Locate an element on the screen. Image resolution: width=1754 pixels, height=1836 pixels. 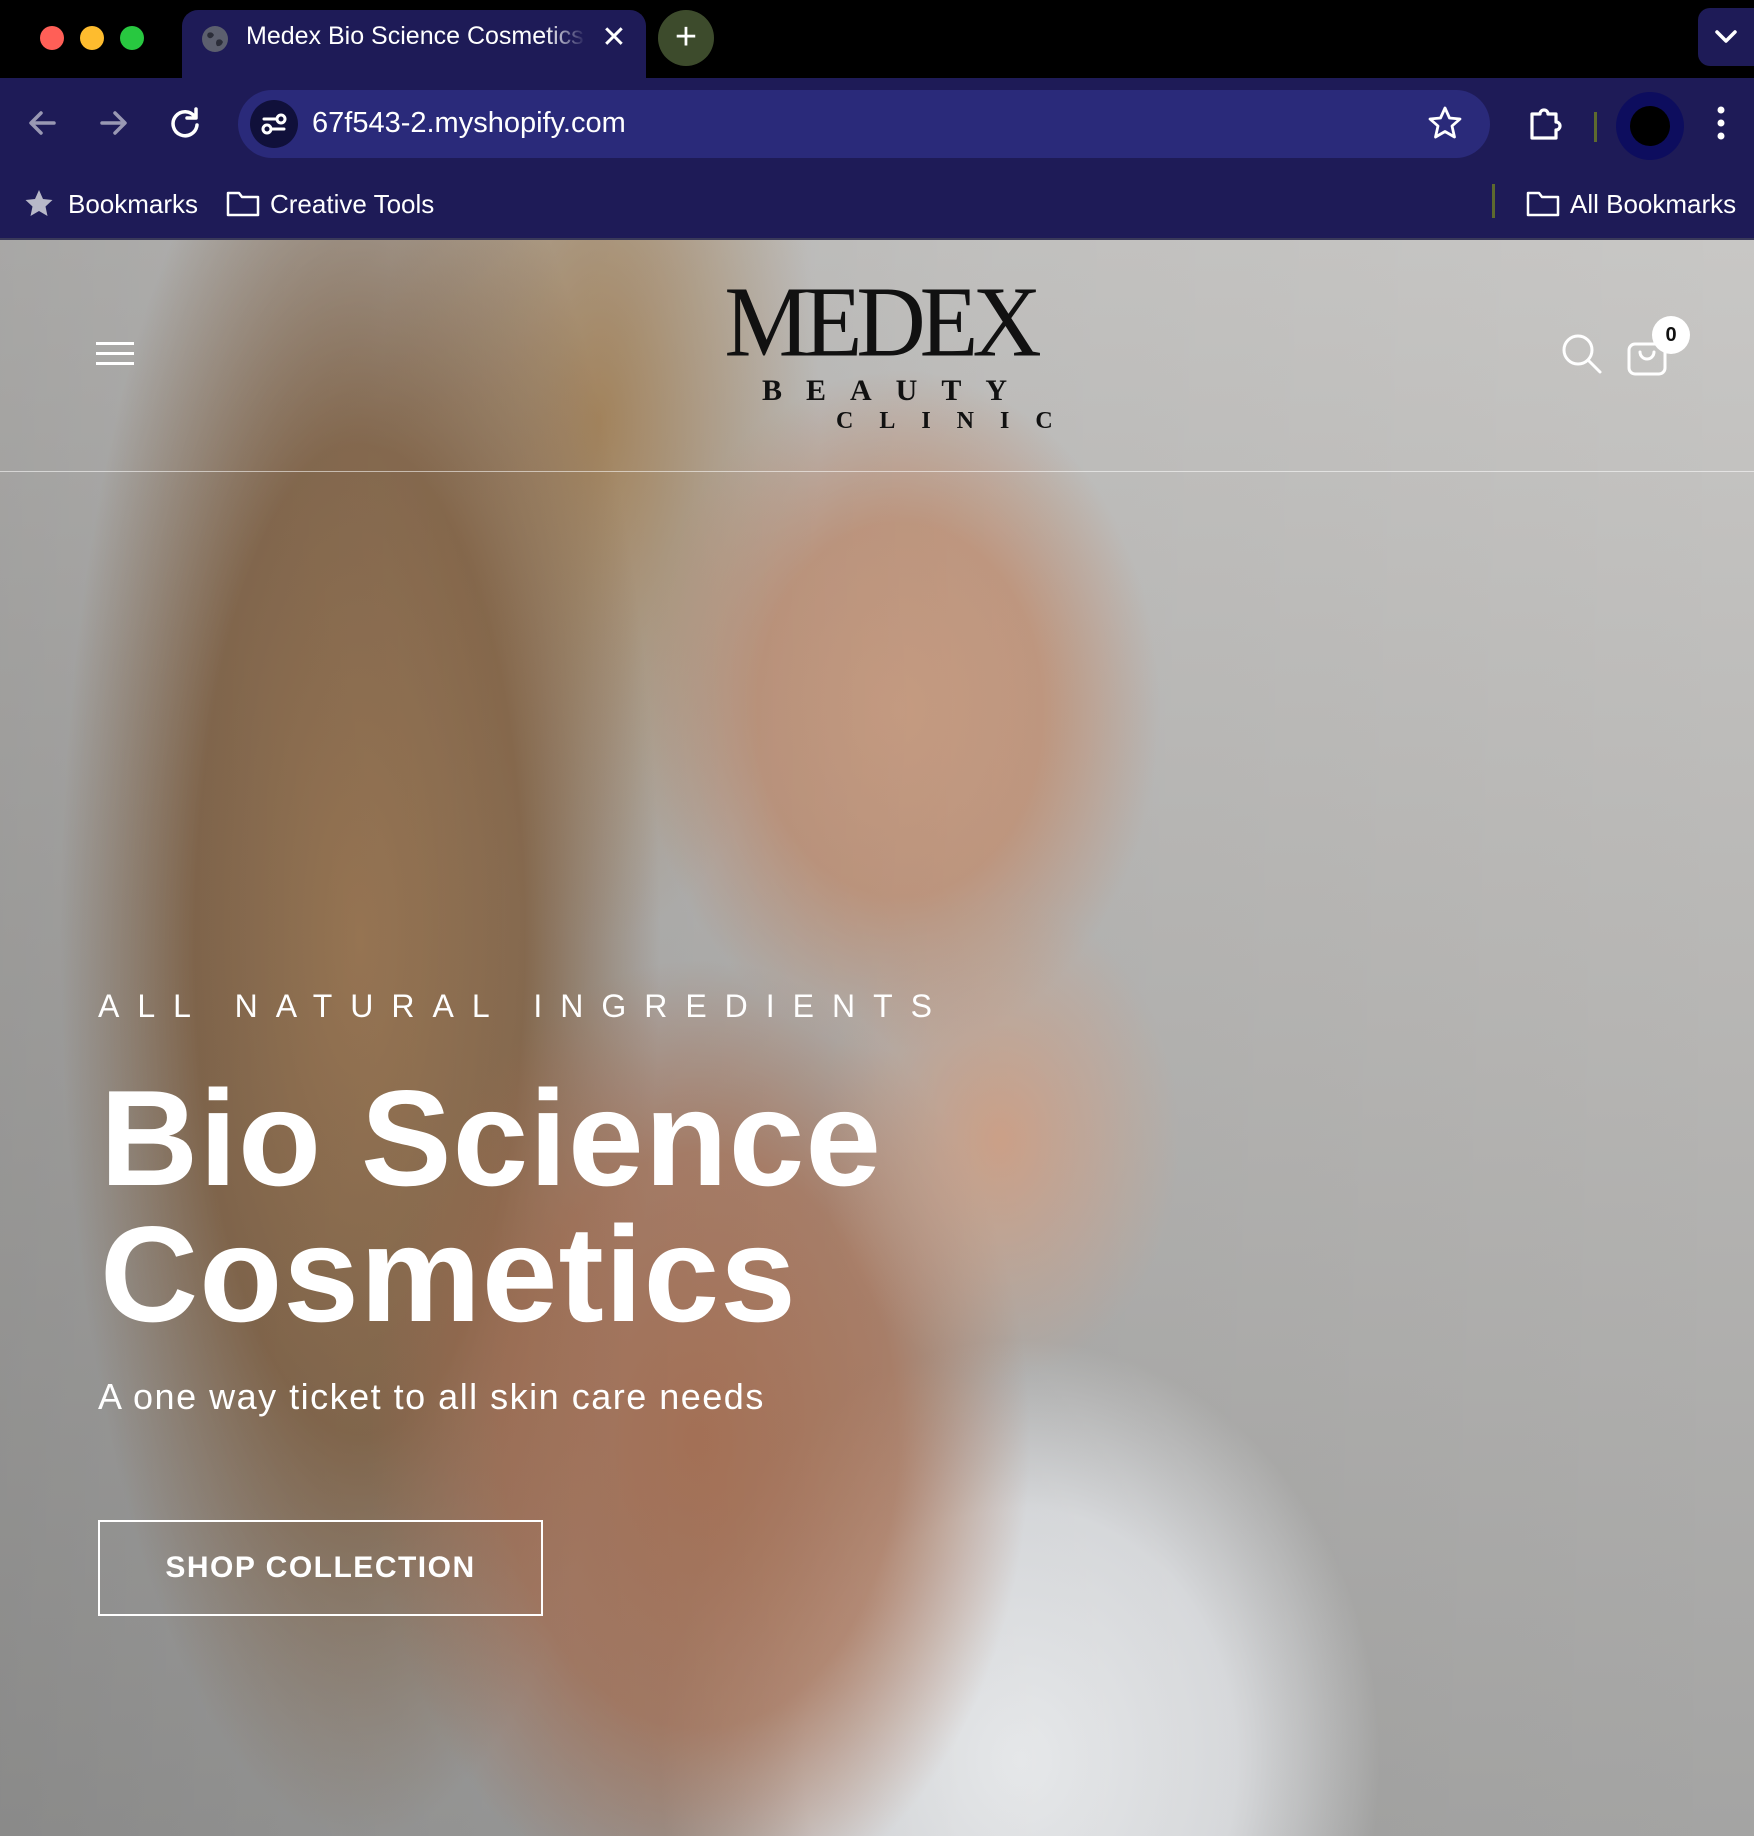
all-bookmarks-button: All Bookmarks is located at coordinates (1636, 204).